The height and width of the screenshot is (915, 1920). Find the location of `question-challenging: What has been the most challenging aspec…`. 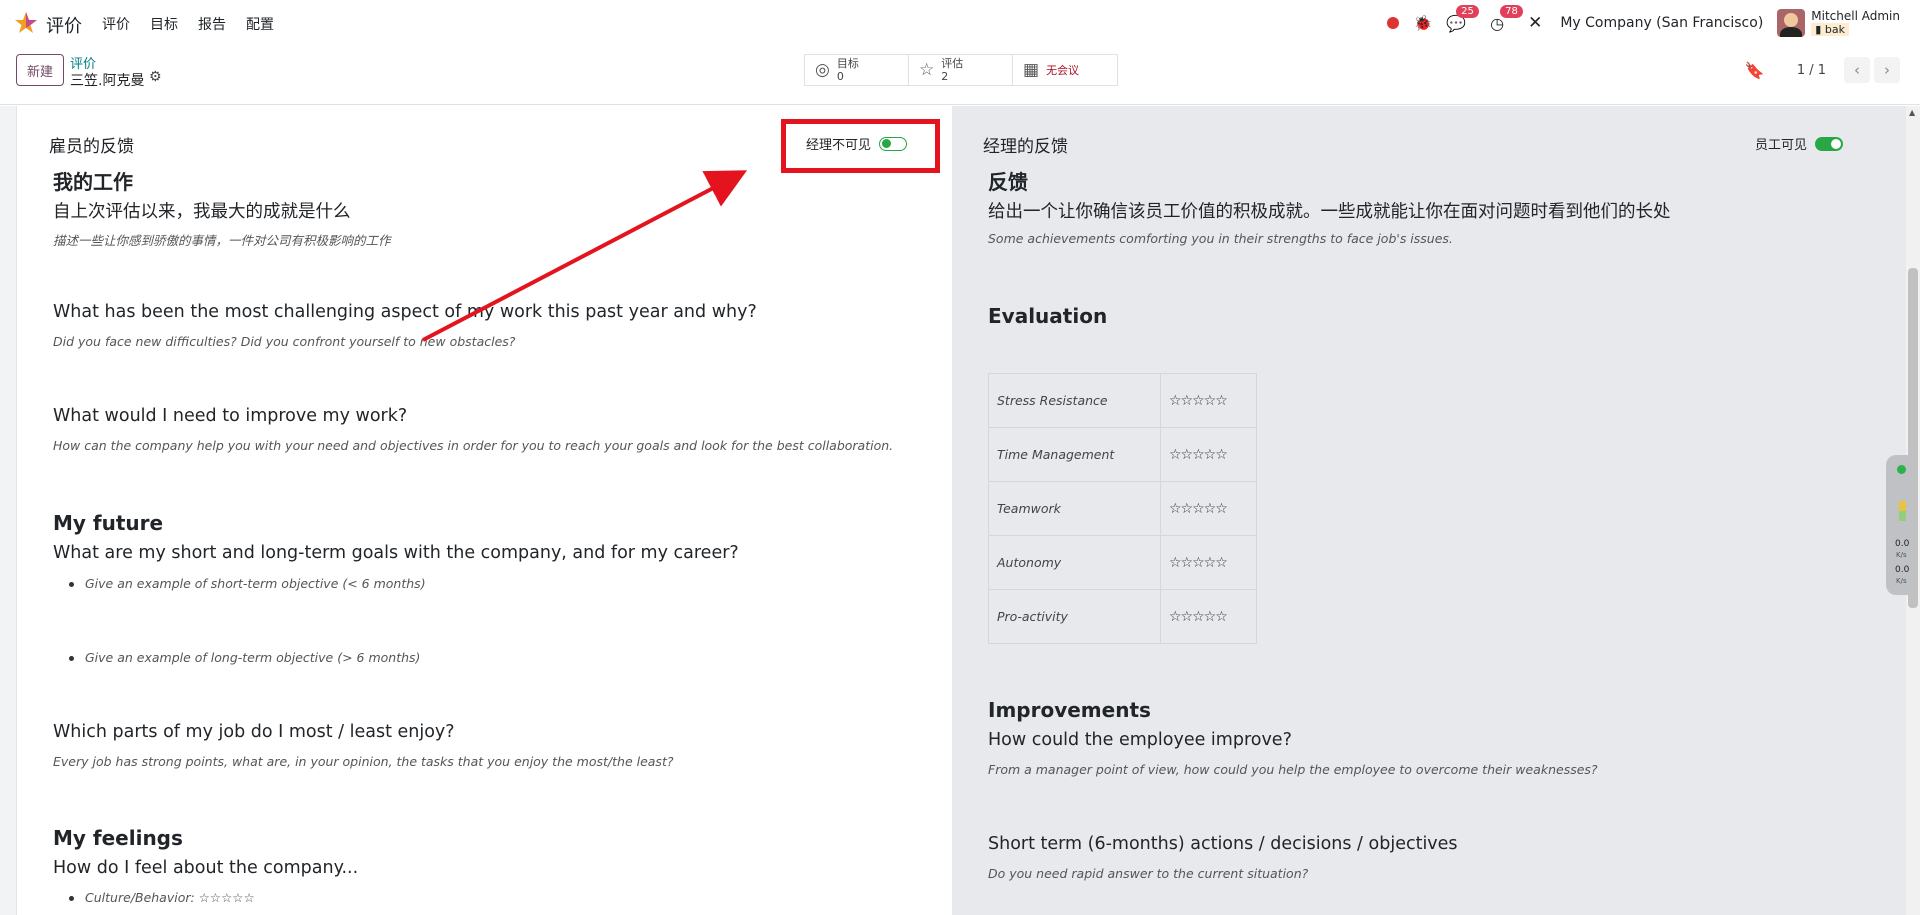

question-challenging: What has been the most challenging aspec… is located at coordinates (405, 312).